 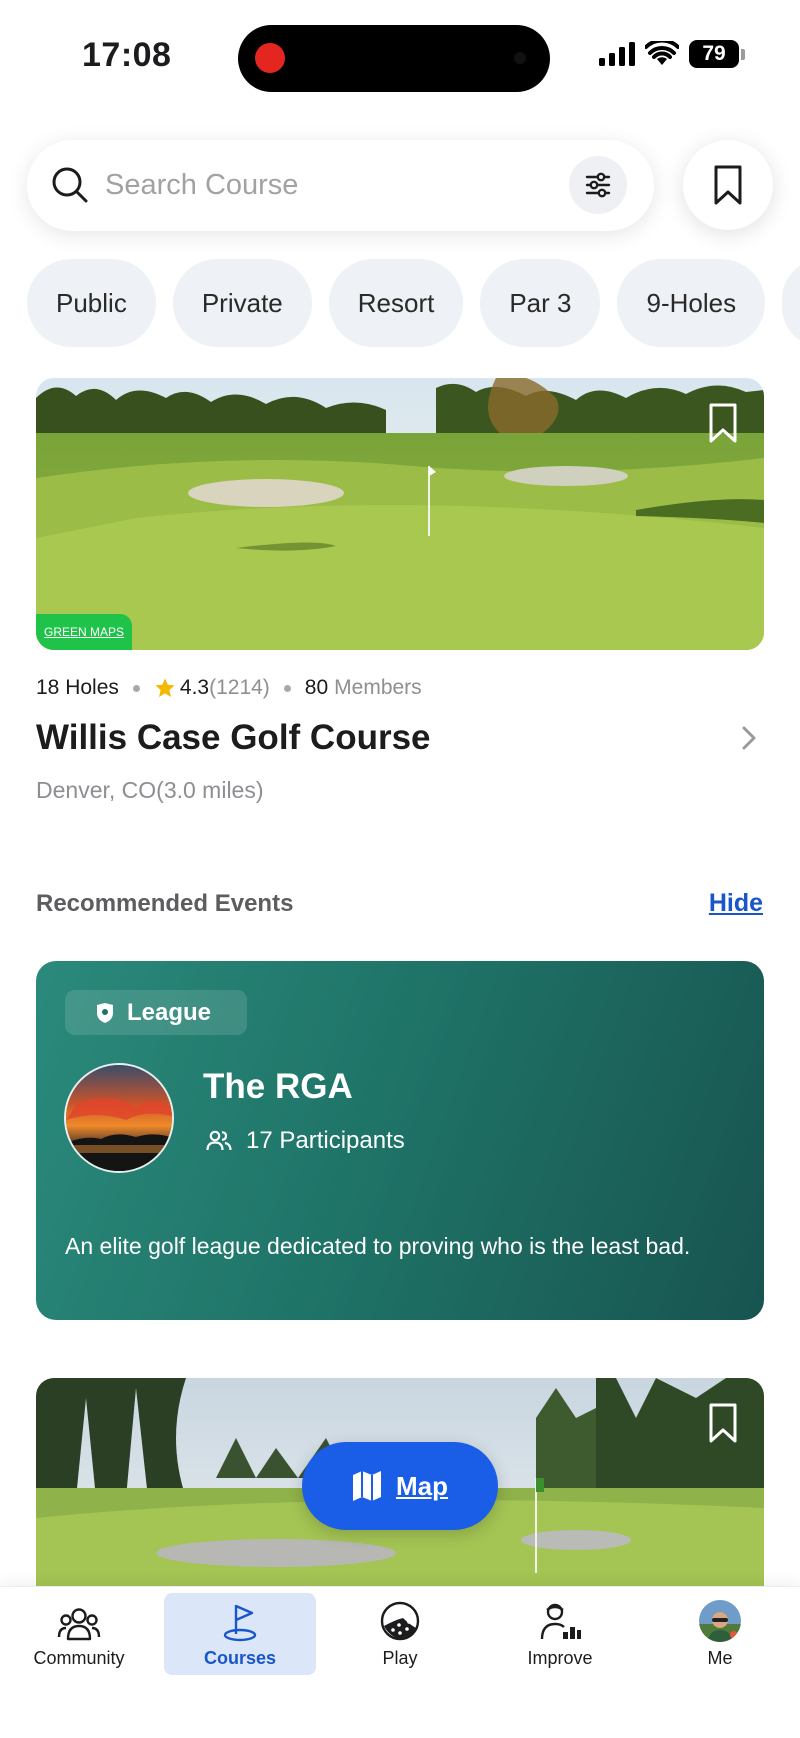 What do you see at coordinates (422, 1485) in the screenshot?
I see `map-button-label: Map` at bounding box center [422, 1485].